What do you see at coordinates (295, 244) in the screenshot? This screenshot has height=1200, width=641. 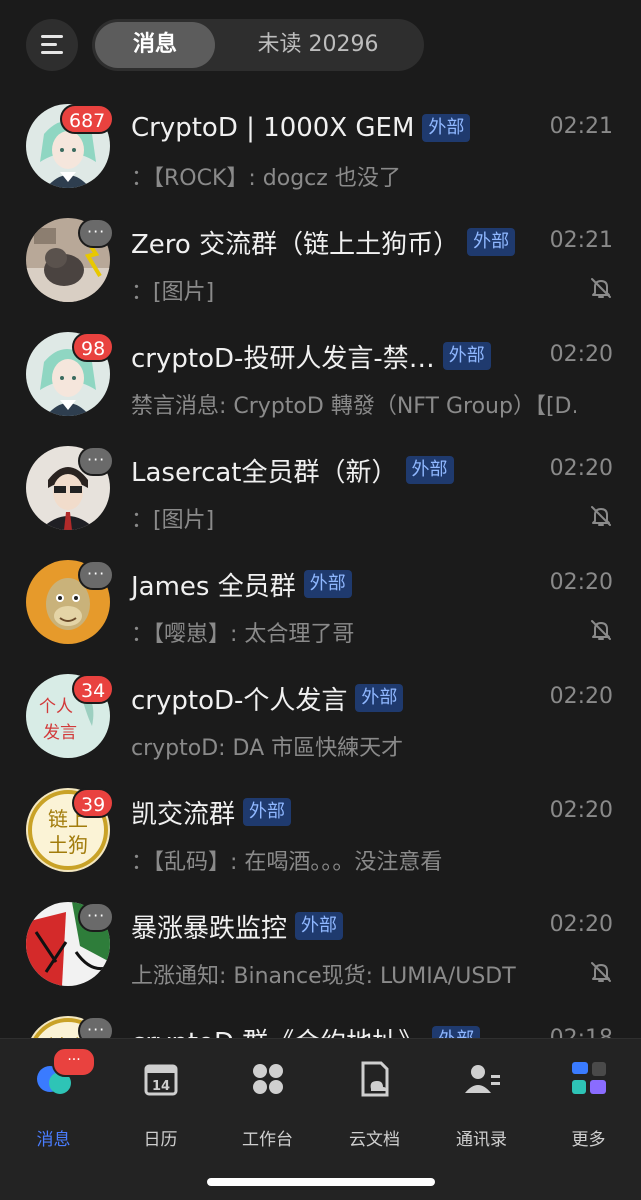 I see `chat-title: Zero 交流群（链上土狗币）` at bounding box center [295, 244].